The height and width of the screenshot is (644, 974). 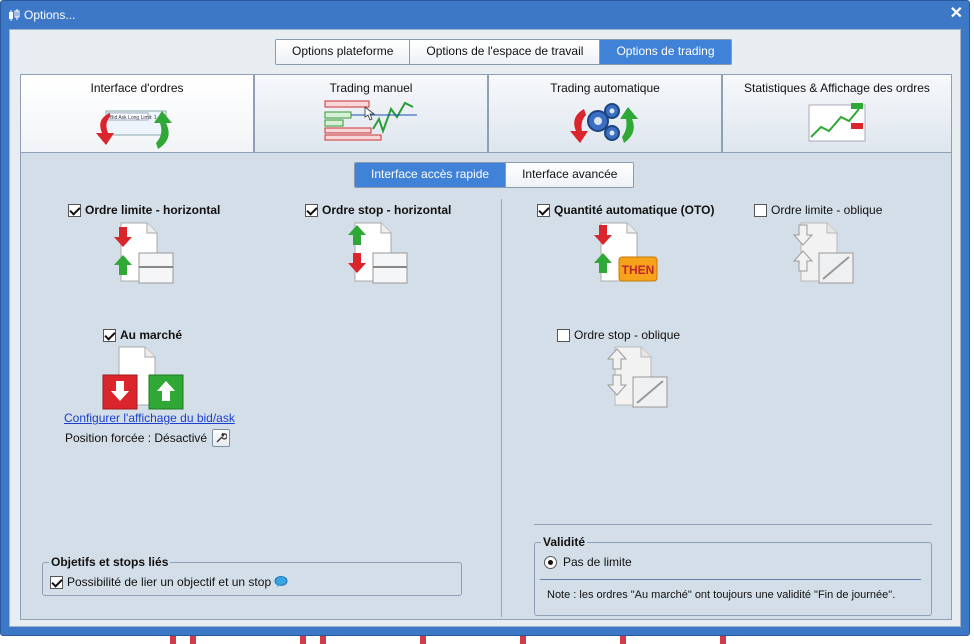 I want to click on statistics-display-icon, so click(x=837, y=122).